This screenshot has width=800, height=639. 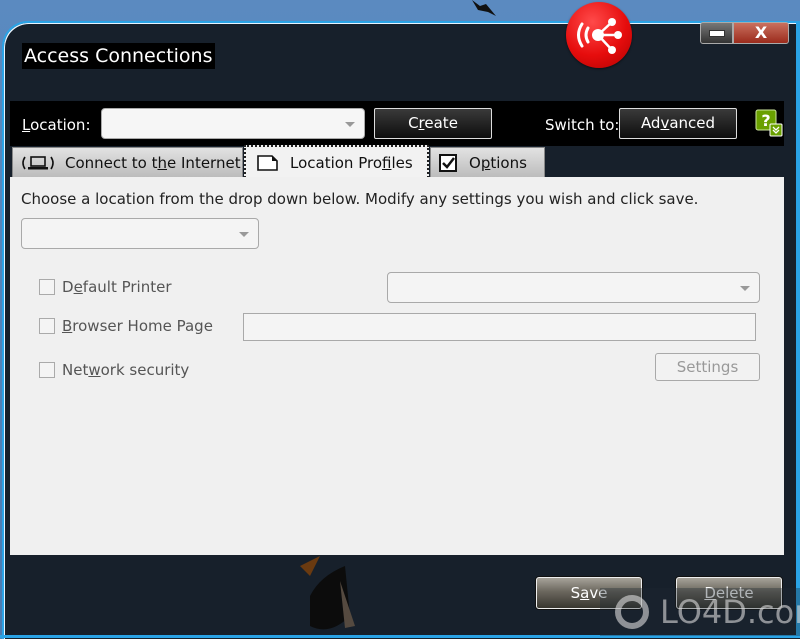 I want to click on location-dropdown, so click(x=233, y=123).